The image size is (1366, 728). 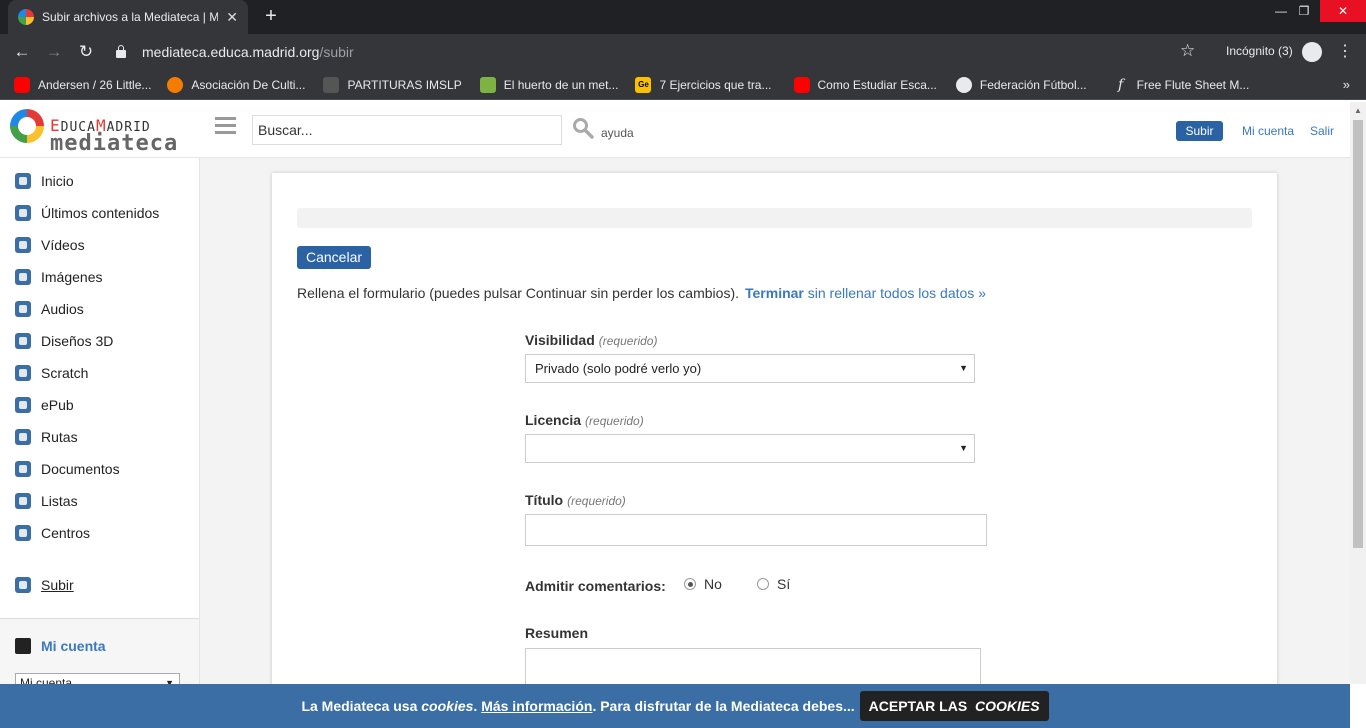 I want to click on audio-icon, so click(x=23, y=309).